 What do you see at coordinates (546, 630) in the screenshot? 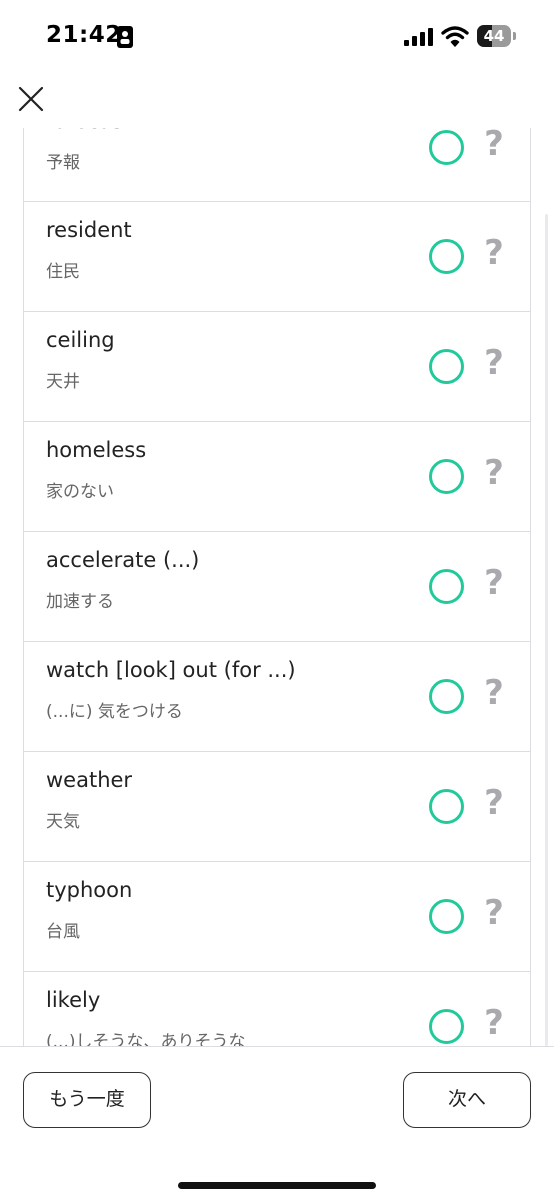
I see `scroll-track` at bounding box center [546, 630].